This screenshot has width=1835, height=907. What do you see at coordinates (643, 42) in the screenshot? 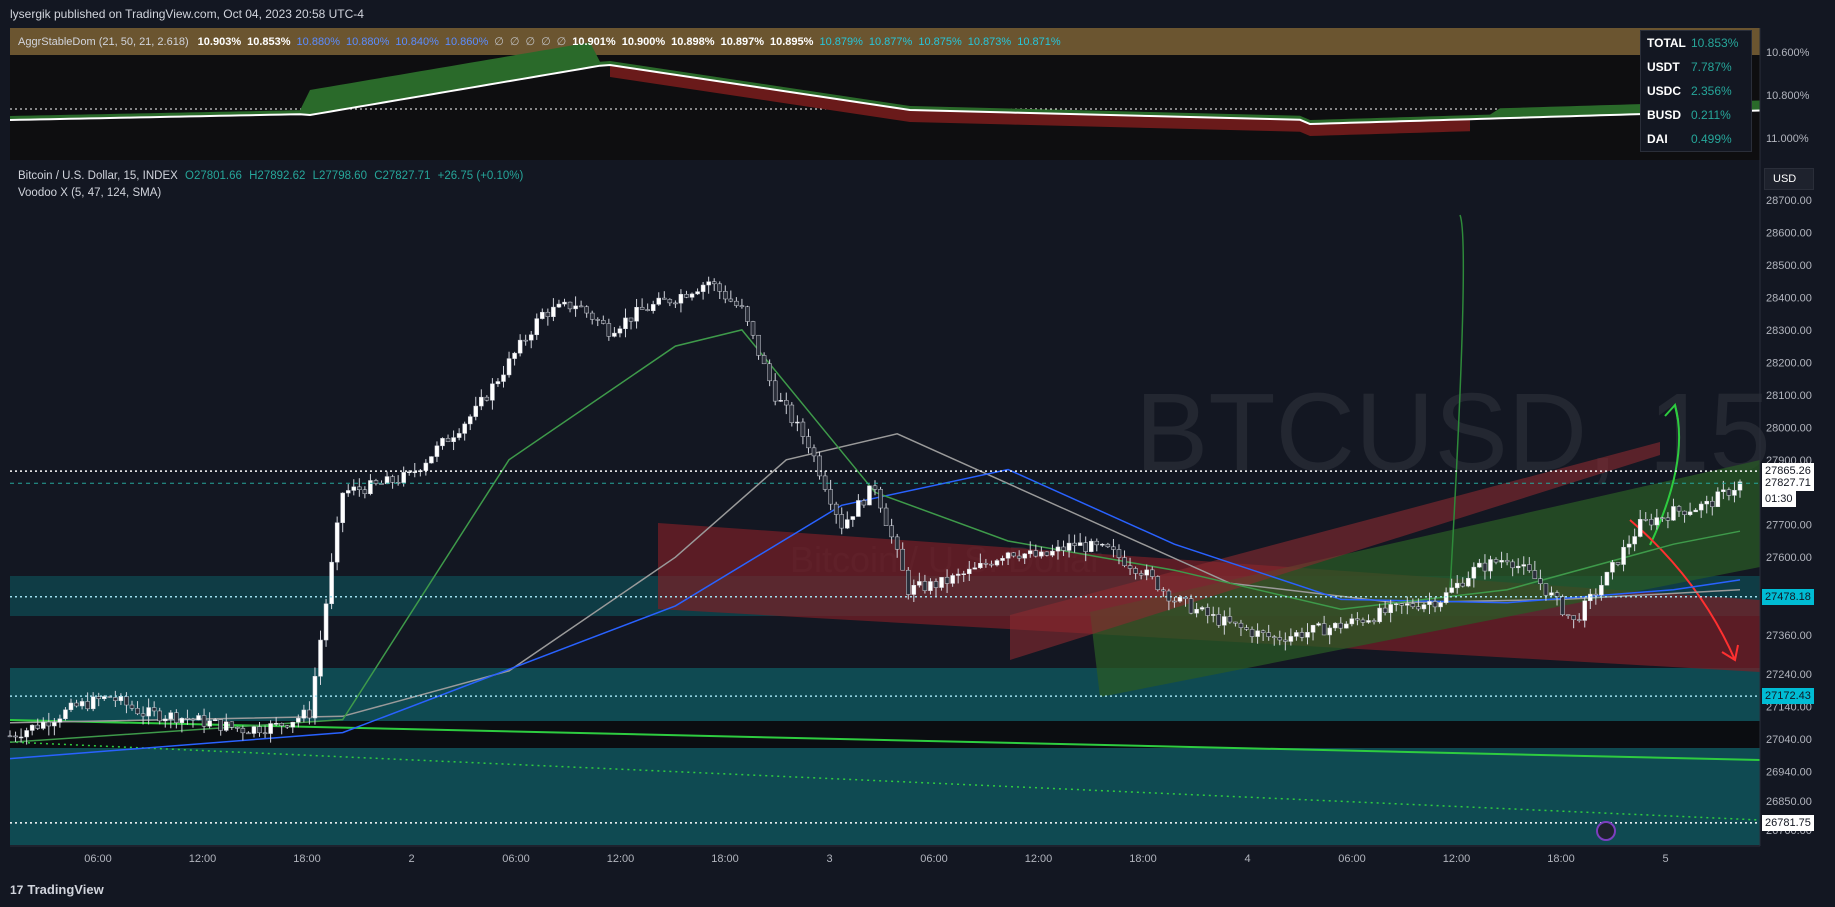
I see `indicator-value: 10.900%` at bounding box center [643, 42].